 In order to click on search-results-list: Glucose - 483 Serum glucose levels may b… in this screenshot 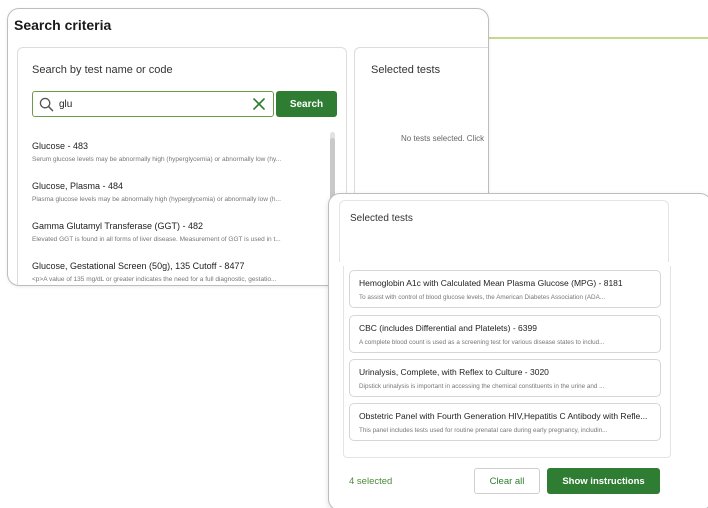, I will do `click(182, 212)`.